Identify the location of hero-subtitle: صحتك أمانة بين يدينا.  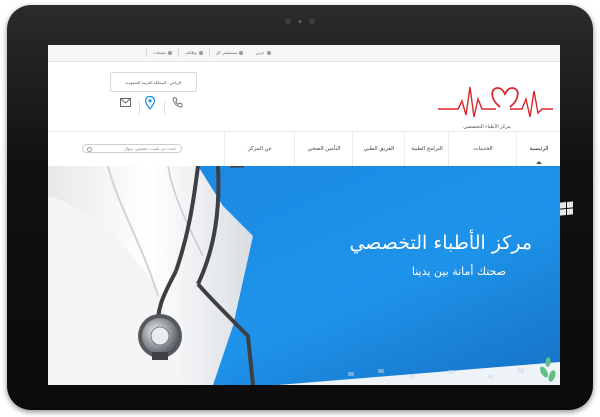
(458, 271).